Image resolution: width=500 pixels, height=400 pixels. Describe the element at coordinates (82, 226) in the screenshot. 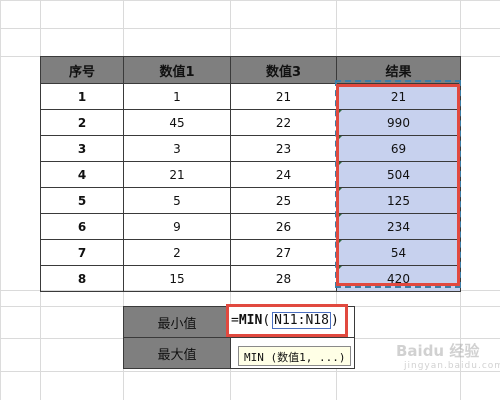

I see `cell-index: 6` at that location.